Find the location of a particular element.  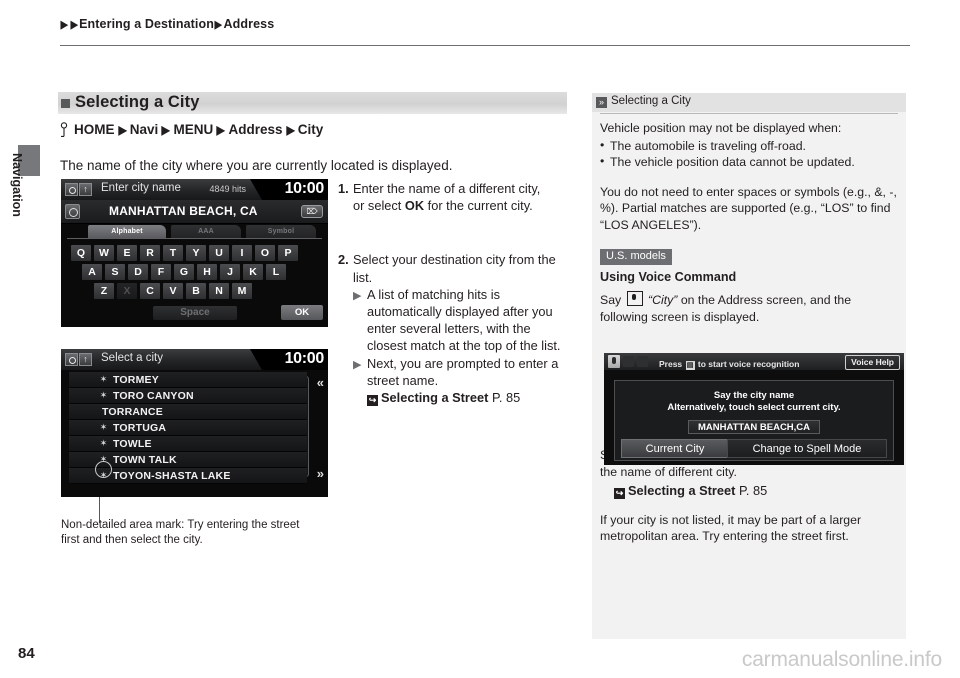

note-bullet-1: The automobile is traveling off-road. is located at coordinates (749, 146).